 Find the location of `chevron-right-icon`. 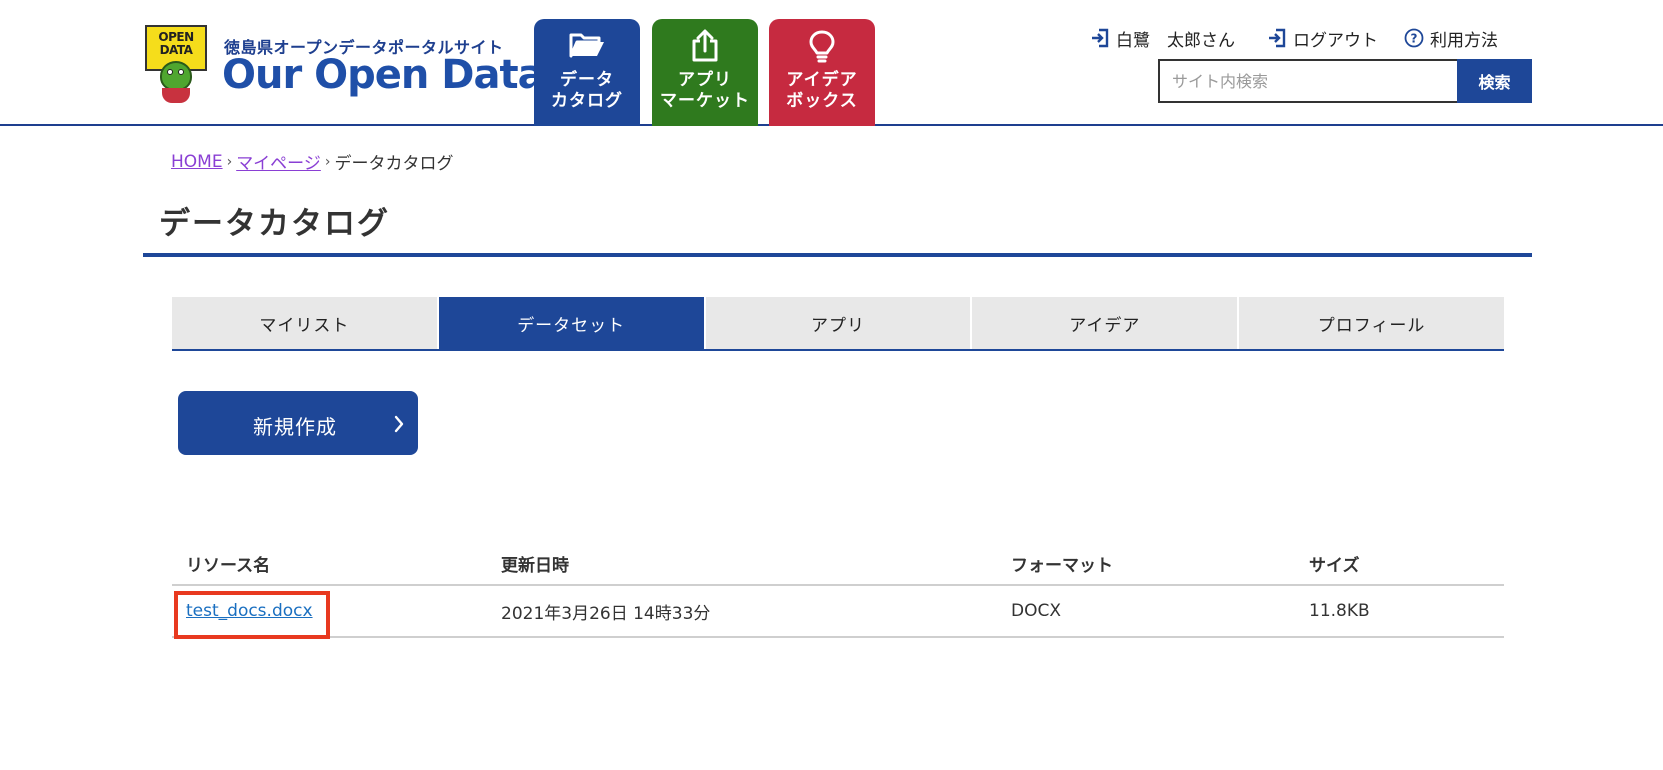

chevron-right-icon is located at coordinates (399, 424).